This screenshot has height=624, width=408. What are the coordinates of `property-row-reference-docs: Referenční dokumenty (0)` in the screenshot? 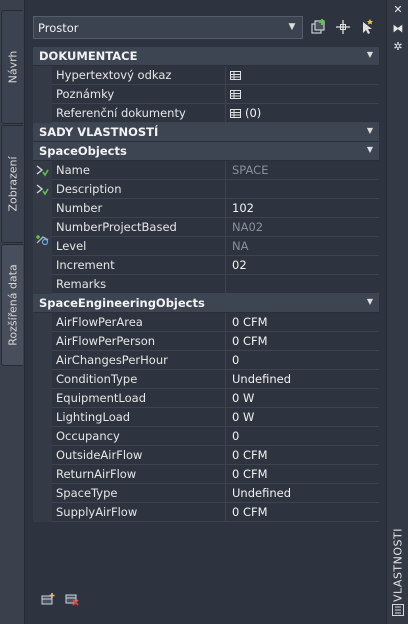 It's located at (206, 113).